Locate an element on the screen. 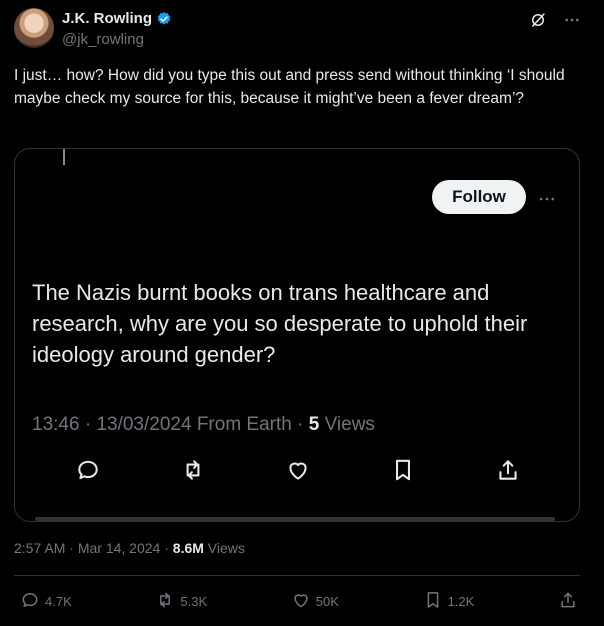 Image resolution: width=604 pixels, height=626 pixels. embed-views-count: 5 is located at coordinates (314, 424).